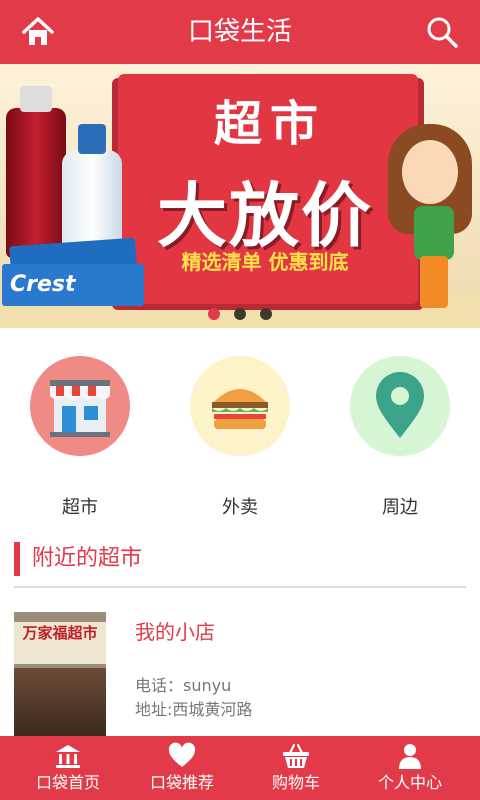  What do you see at coordinates (295, 782) in the screenshot?
I see `nav-label: 购物车` at bounding box center [295, 782].